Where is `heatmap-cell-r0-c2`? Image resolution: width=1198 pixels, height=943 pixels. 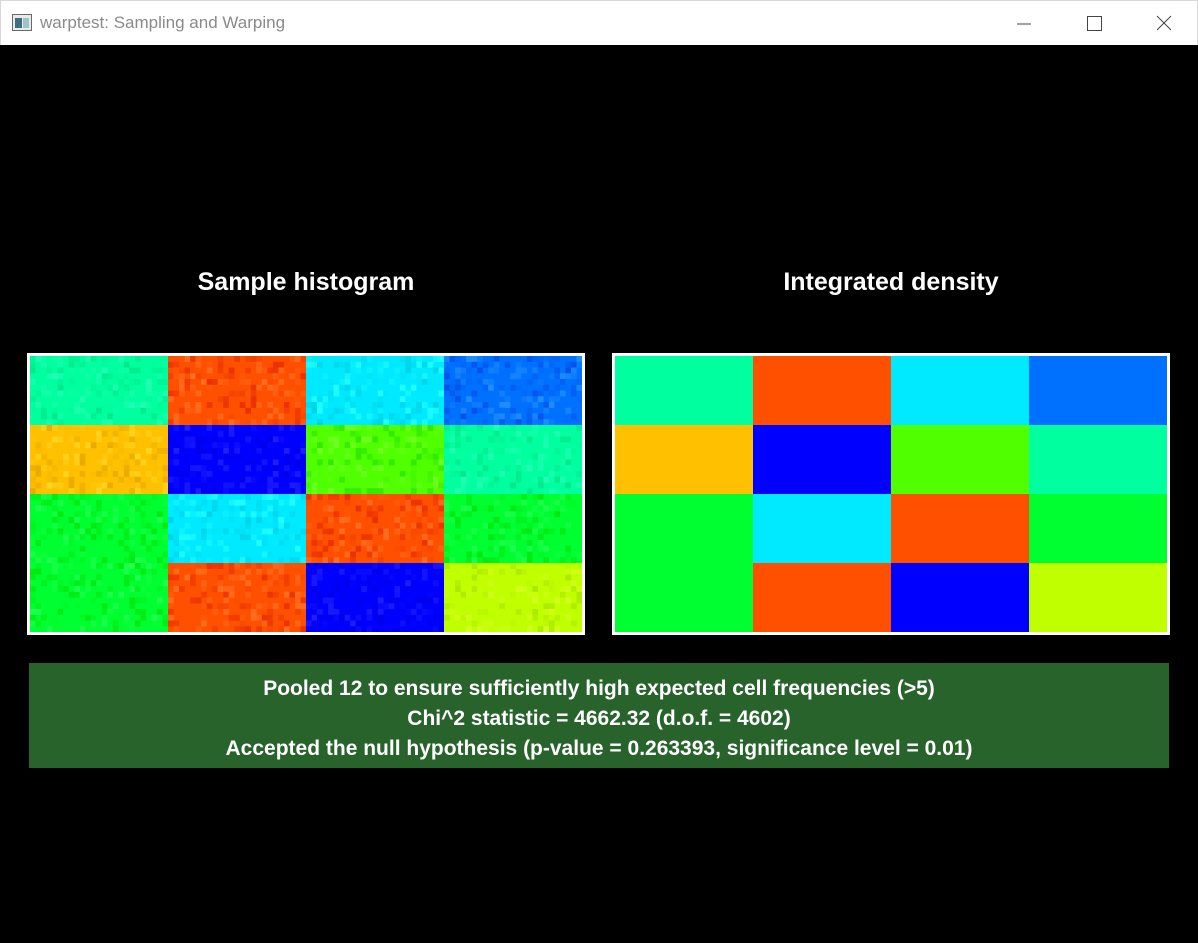 heatmap-cell-r0-c2 is located at coordinates (960, 391).